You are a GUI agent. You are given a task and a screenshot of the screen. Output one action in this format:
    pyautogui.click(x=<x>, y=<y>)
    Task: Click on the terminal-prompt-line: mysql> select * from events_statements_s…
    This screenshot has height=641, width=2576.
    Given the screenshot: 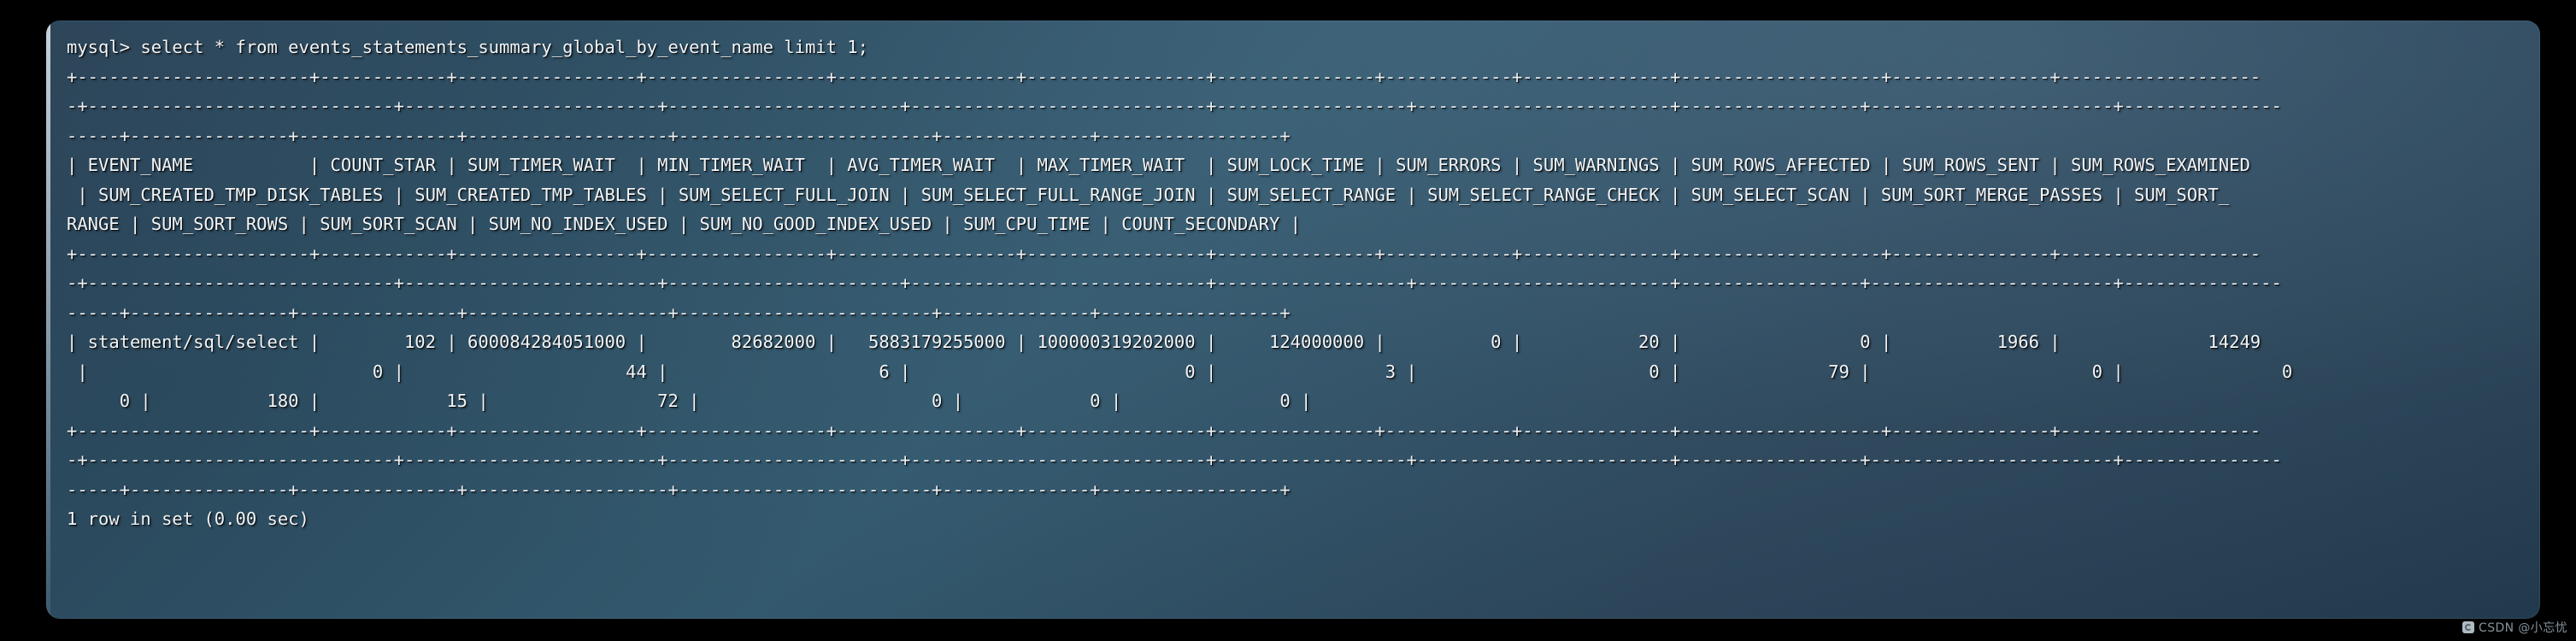 What is the action you would take?
    pyautogui.click(x=467, y=47)
    